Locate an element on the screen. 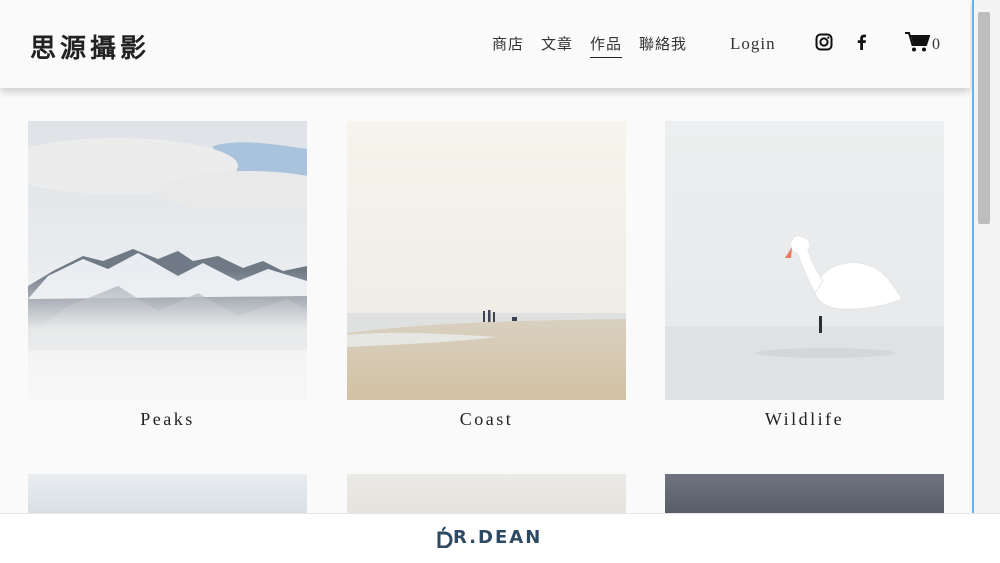  page-scrollbar is located at coordinates (986, 256).